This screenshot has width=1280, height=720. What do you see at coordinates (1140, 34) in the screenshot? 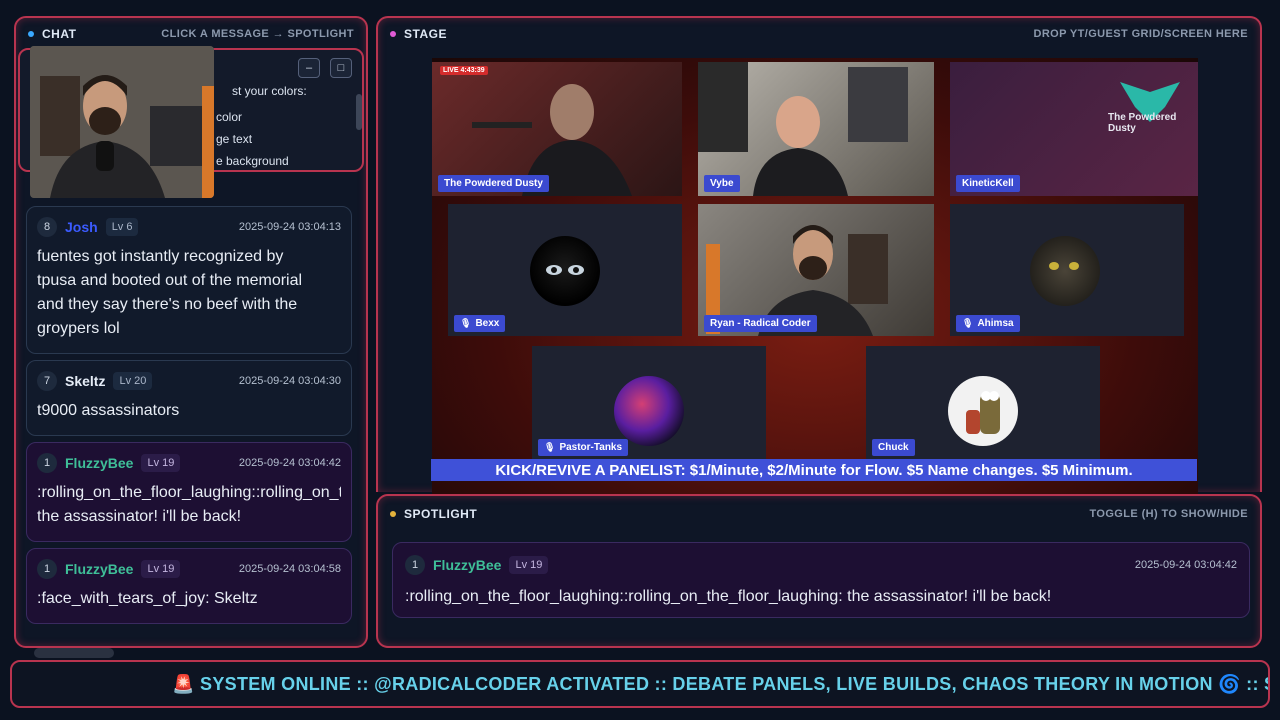
I see `stage-hint: DROP YT/GUEST GRID/SCREEN HERE` at bounding box center [1140, 34].